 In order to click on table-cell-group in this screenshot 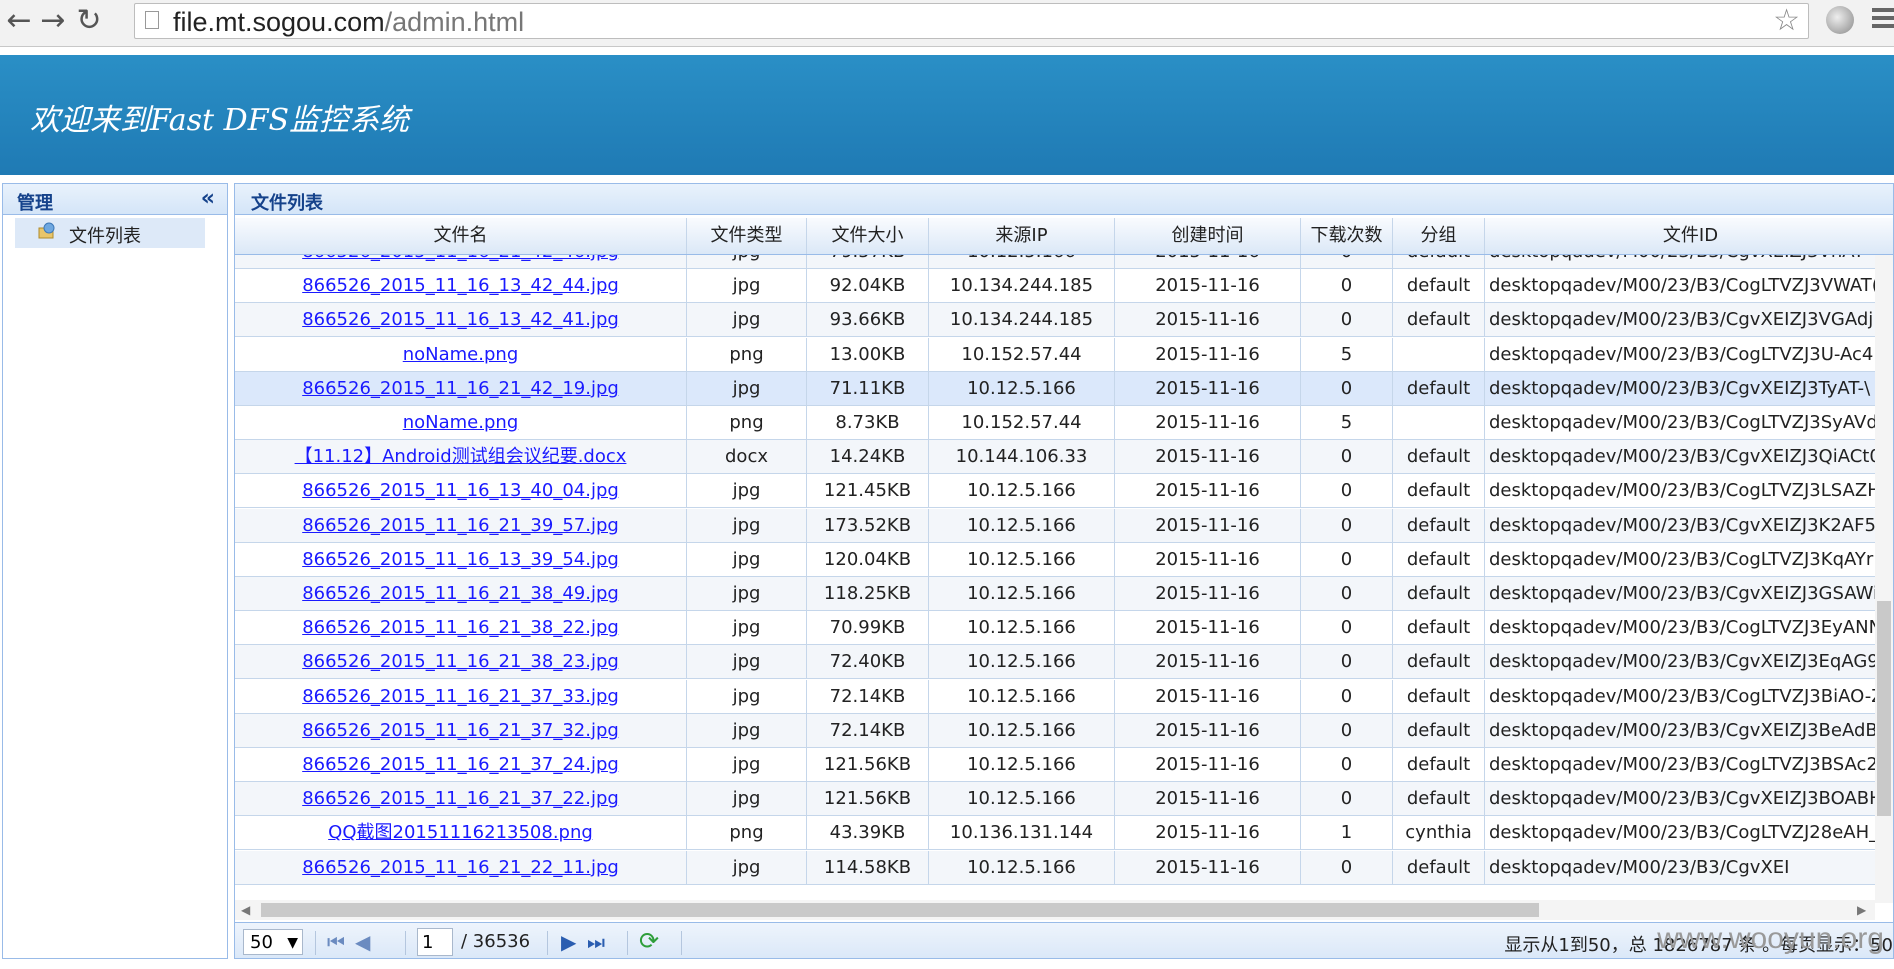, I will do `click(1439, 354)`.